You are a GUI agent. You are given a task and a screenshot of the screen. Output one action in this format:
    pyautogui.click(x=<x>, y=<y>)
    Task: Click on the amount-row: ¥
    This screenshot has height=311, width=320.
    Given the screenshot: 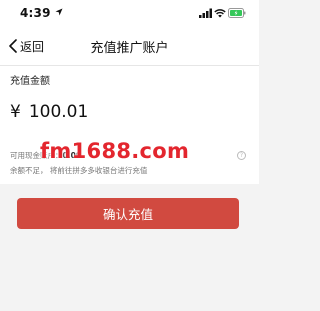 What is the action you would take?
    pyautogui.click(x=99, y=112)
    